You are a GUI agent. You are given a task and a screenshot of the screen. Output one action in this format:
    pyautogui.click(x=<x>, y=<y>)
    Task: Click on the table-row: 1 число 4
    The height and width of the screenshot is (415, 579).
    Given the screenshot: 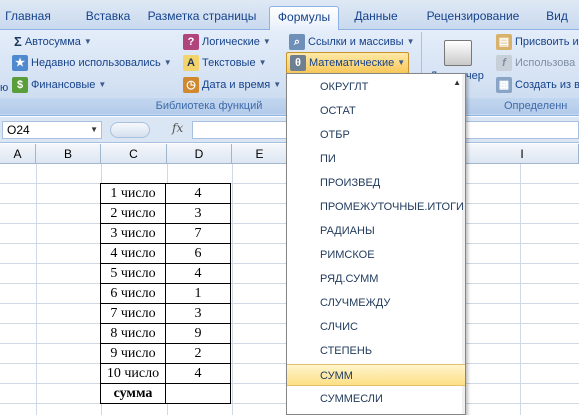 What is the action you would take?
    pyautogui.click(x=165, y=193)
    